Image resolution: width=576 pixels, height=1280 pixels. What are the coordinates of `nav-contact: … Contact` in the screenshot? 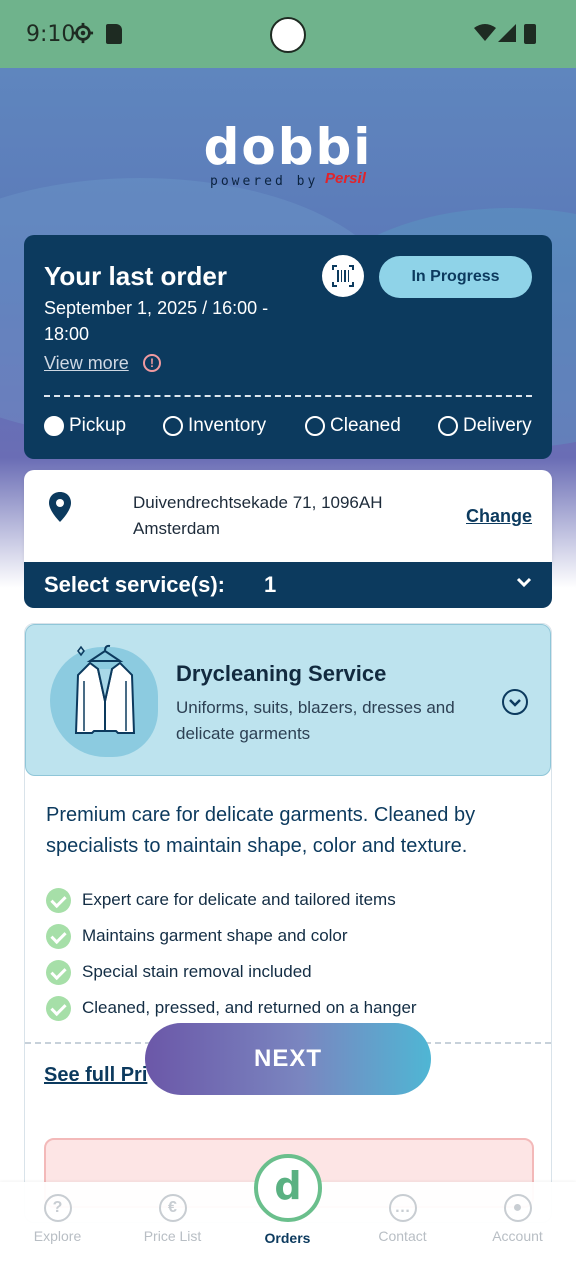 It's located at (402, 1219).